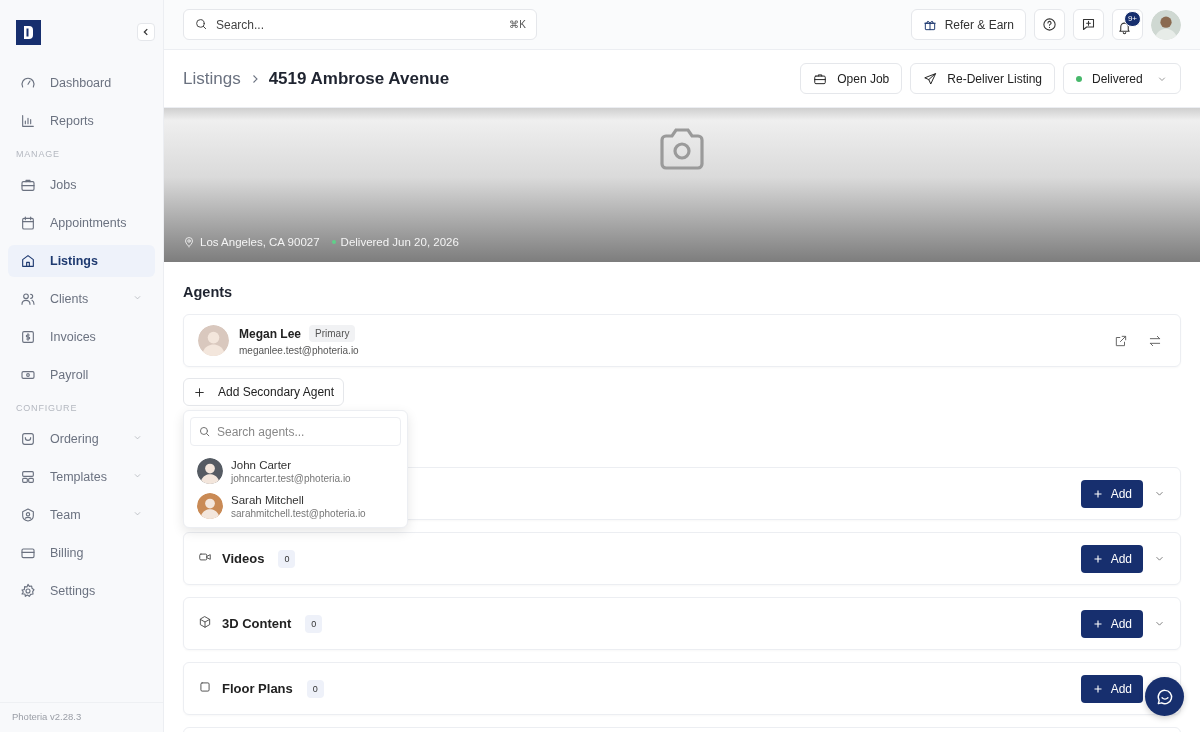 The width and height of the screenshot is (1200, 732). I want to click on gauge-icon, so click(28, 83).